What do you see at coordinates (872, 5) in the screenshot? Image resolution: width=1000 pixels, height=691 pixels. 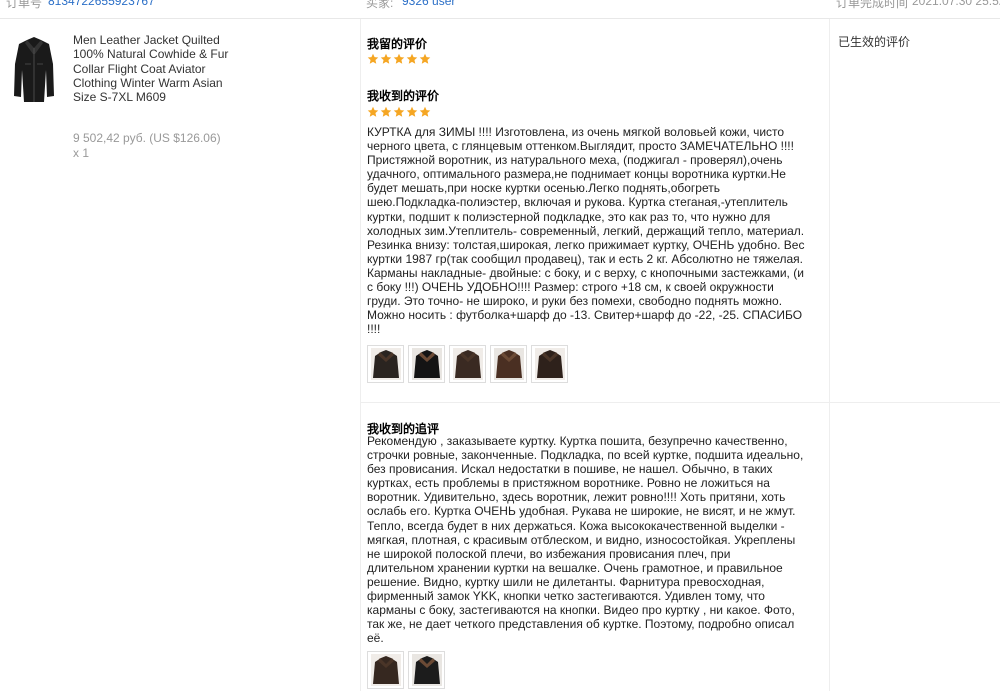 I see `completion-time-label: 订单完成时间` at bounding box center [872, 5].